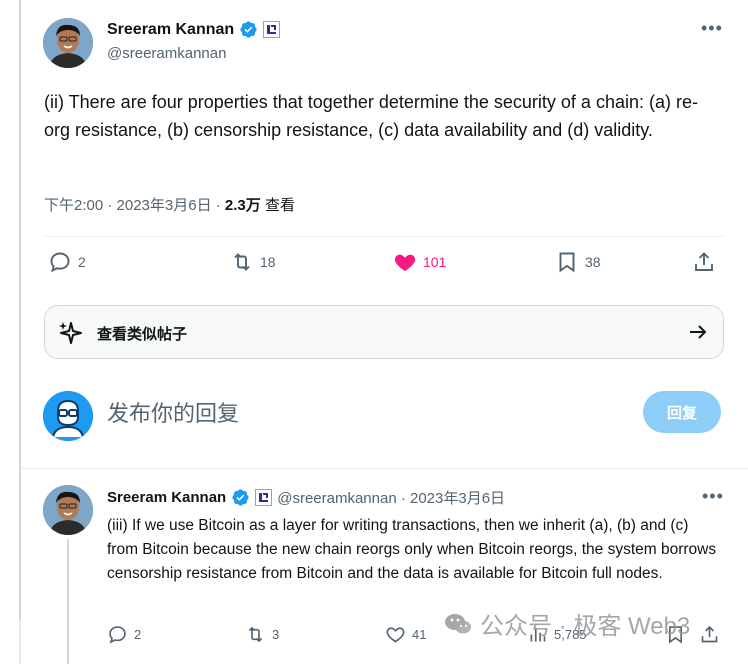 The height and width of the screenshot is (664, 748). What do you see at coordinates (585, 626) in the screenshot?
I see `watermark-text: 公众号 · 极客 Web3` at bounding box center [585, 626].